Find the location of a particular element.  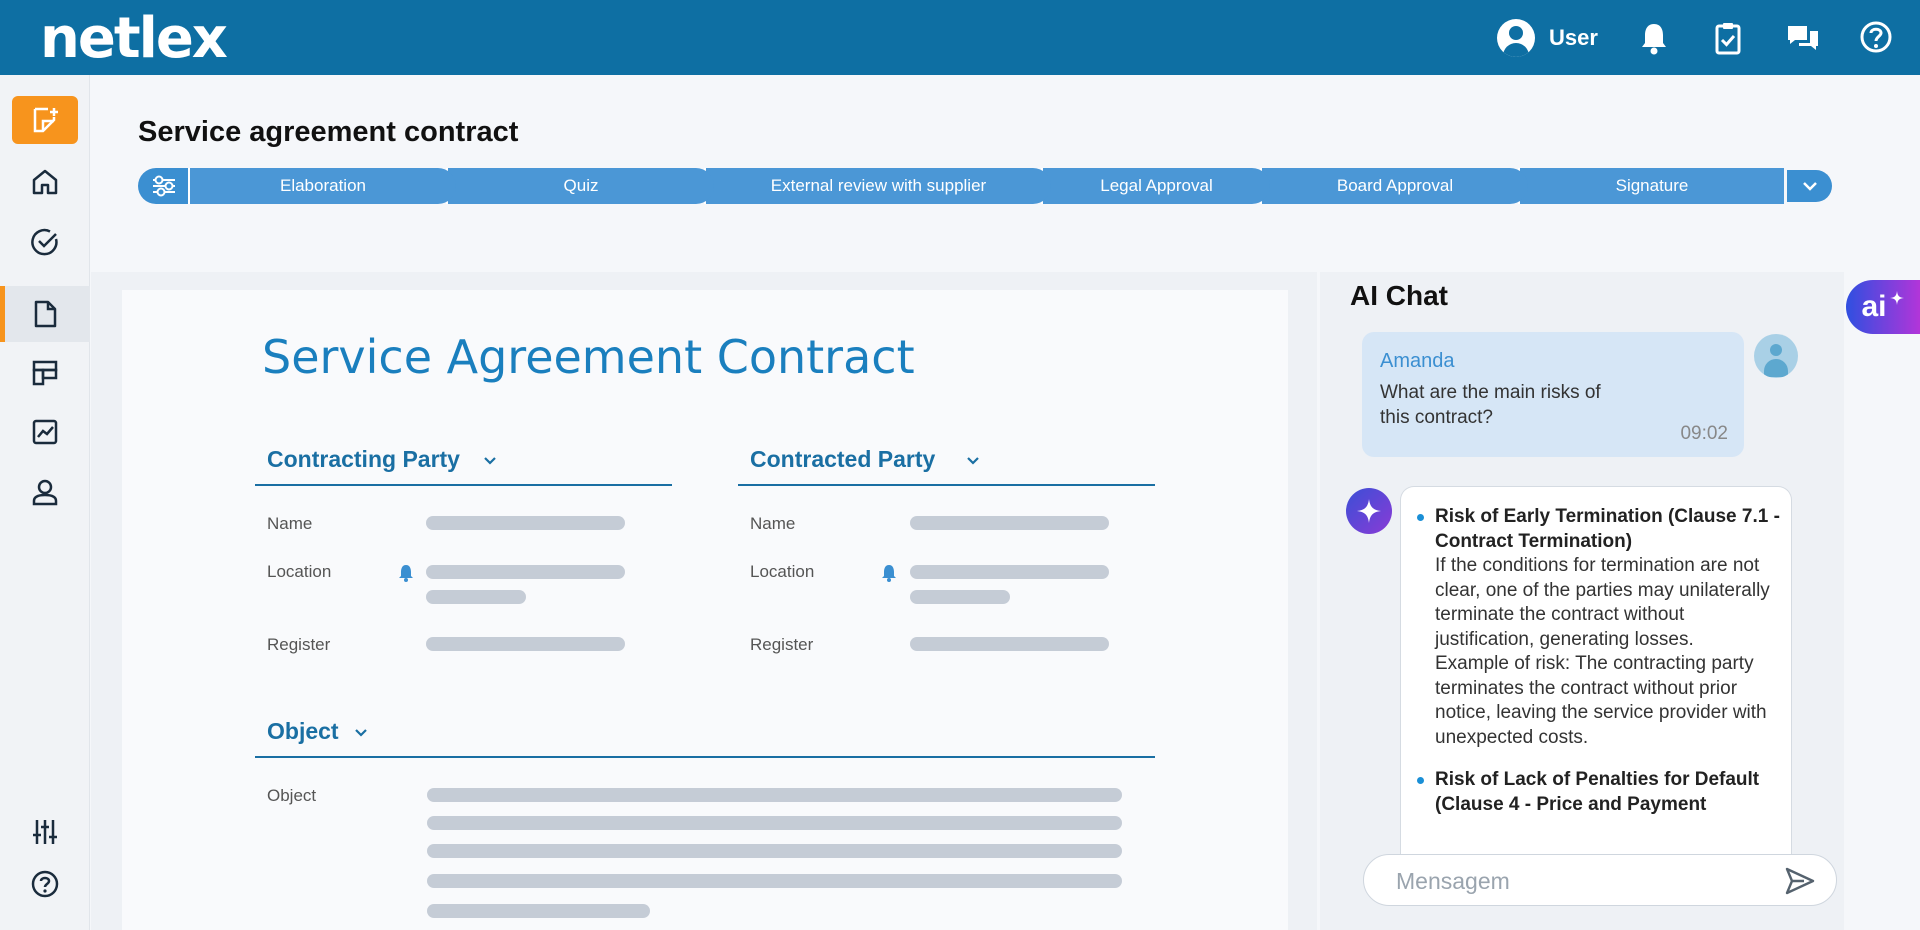

section-heading: Contracted Party is located at coordinates (843, 459).